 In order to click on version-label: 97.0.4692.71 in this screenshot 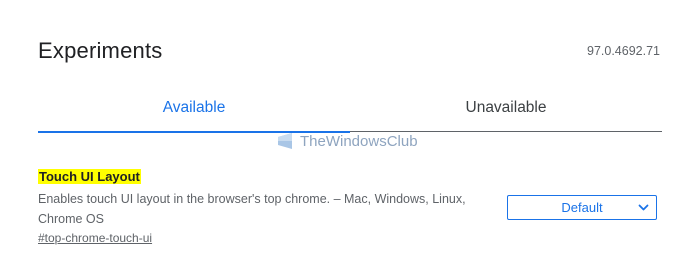, I will do `click(623, 51)`.